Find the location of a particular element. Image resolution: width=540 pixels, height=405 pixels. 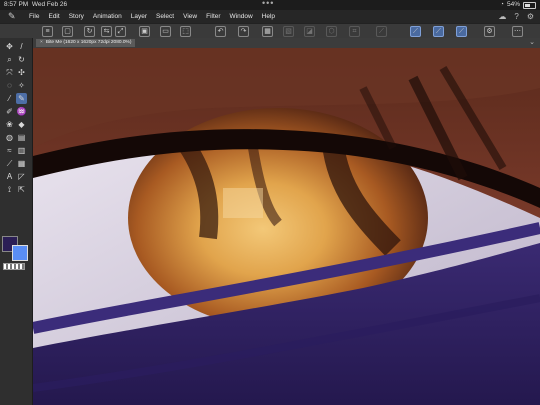

menu-icon: ≡ is located at coordinates (47, 31).